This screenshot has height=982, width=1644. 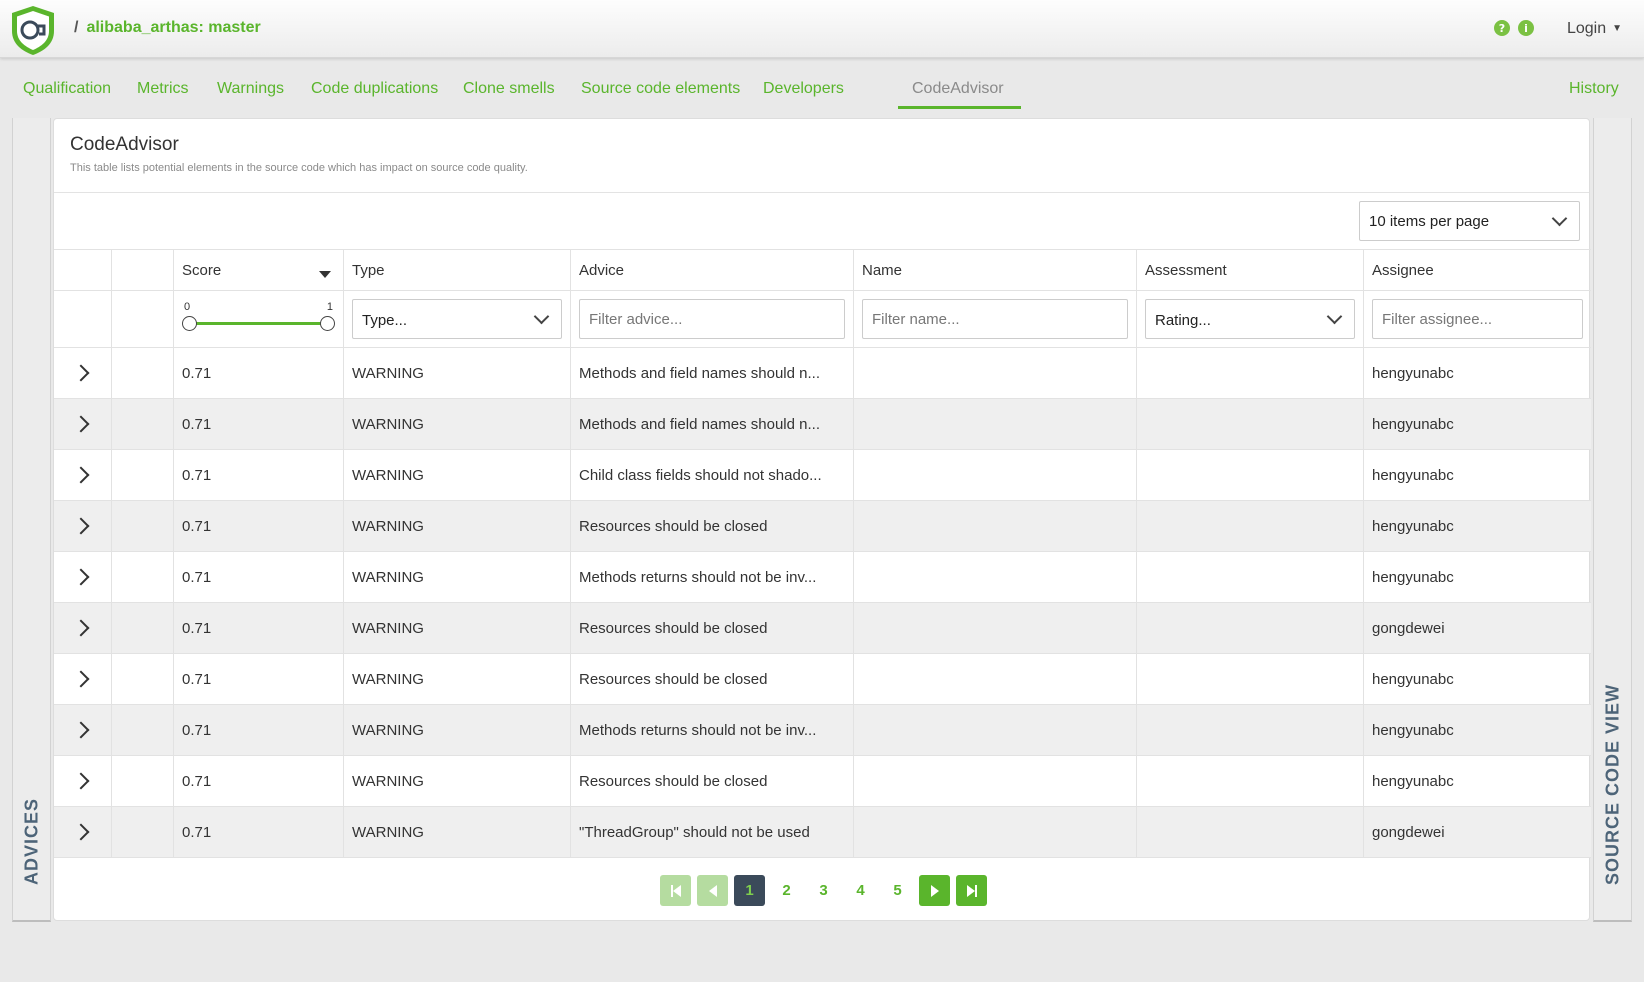 What do you see at coordinates (327, 323) in the screenshot?
I see `slider-max-handle` at bounding box center [327, 323].